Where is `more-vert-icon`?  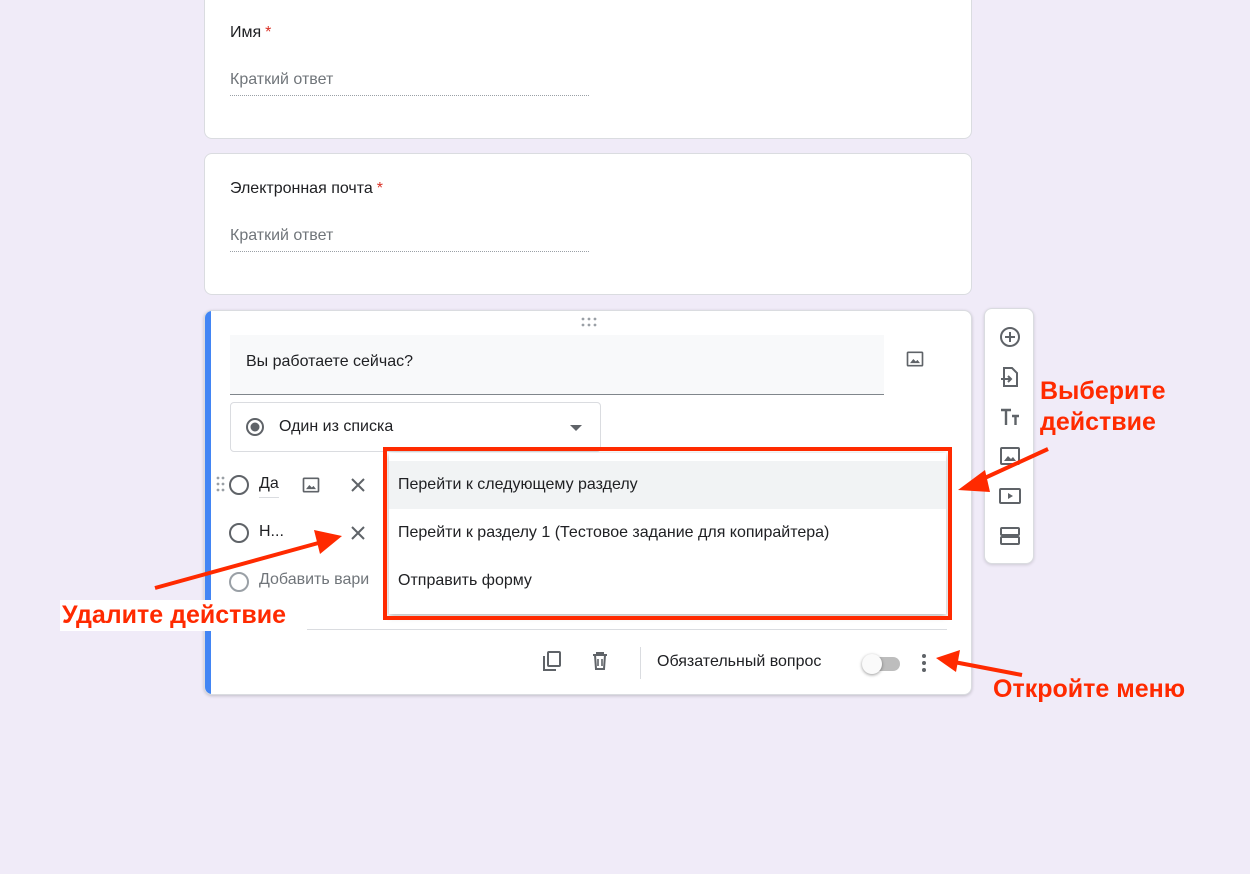
more-vert-icon is located at coordinates (924, 663).